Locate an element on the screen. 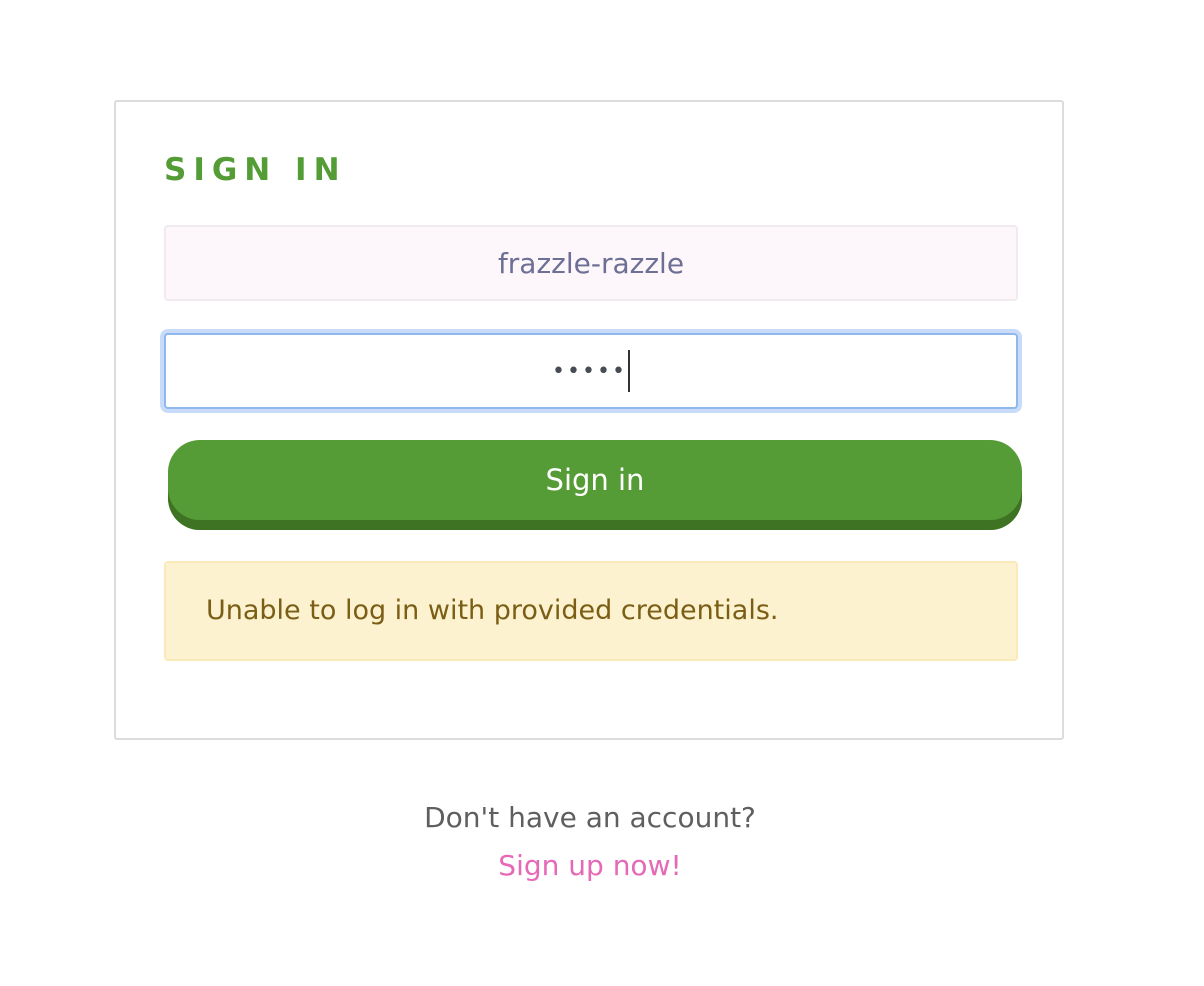 The height and width of the screenshot is (986, 1204). password-input: ••••• is located at coordinates (591, 371).